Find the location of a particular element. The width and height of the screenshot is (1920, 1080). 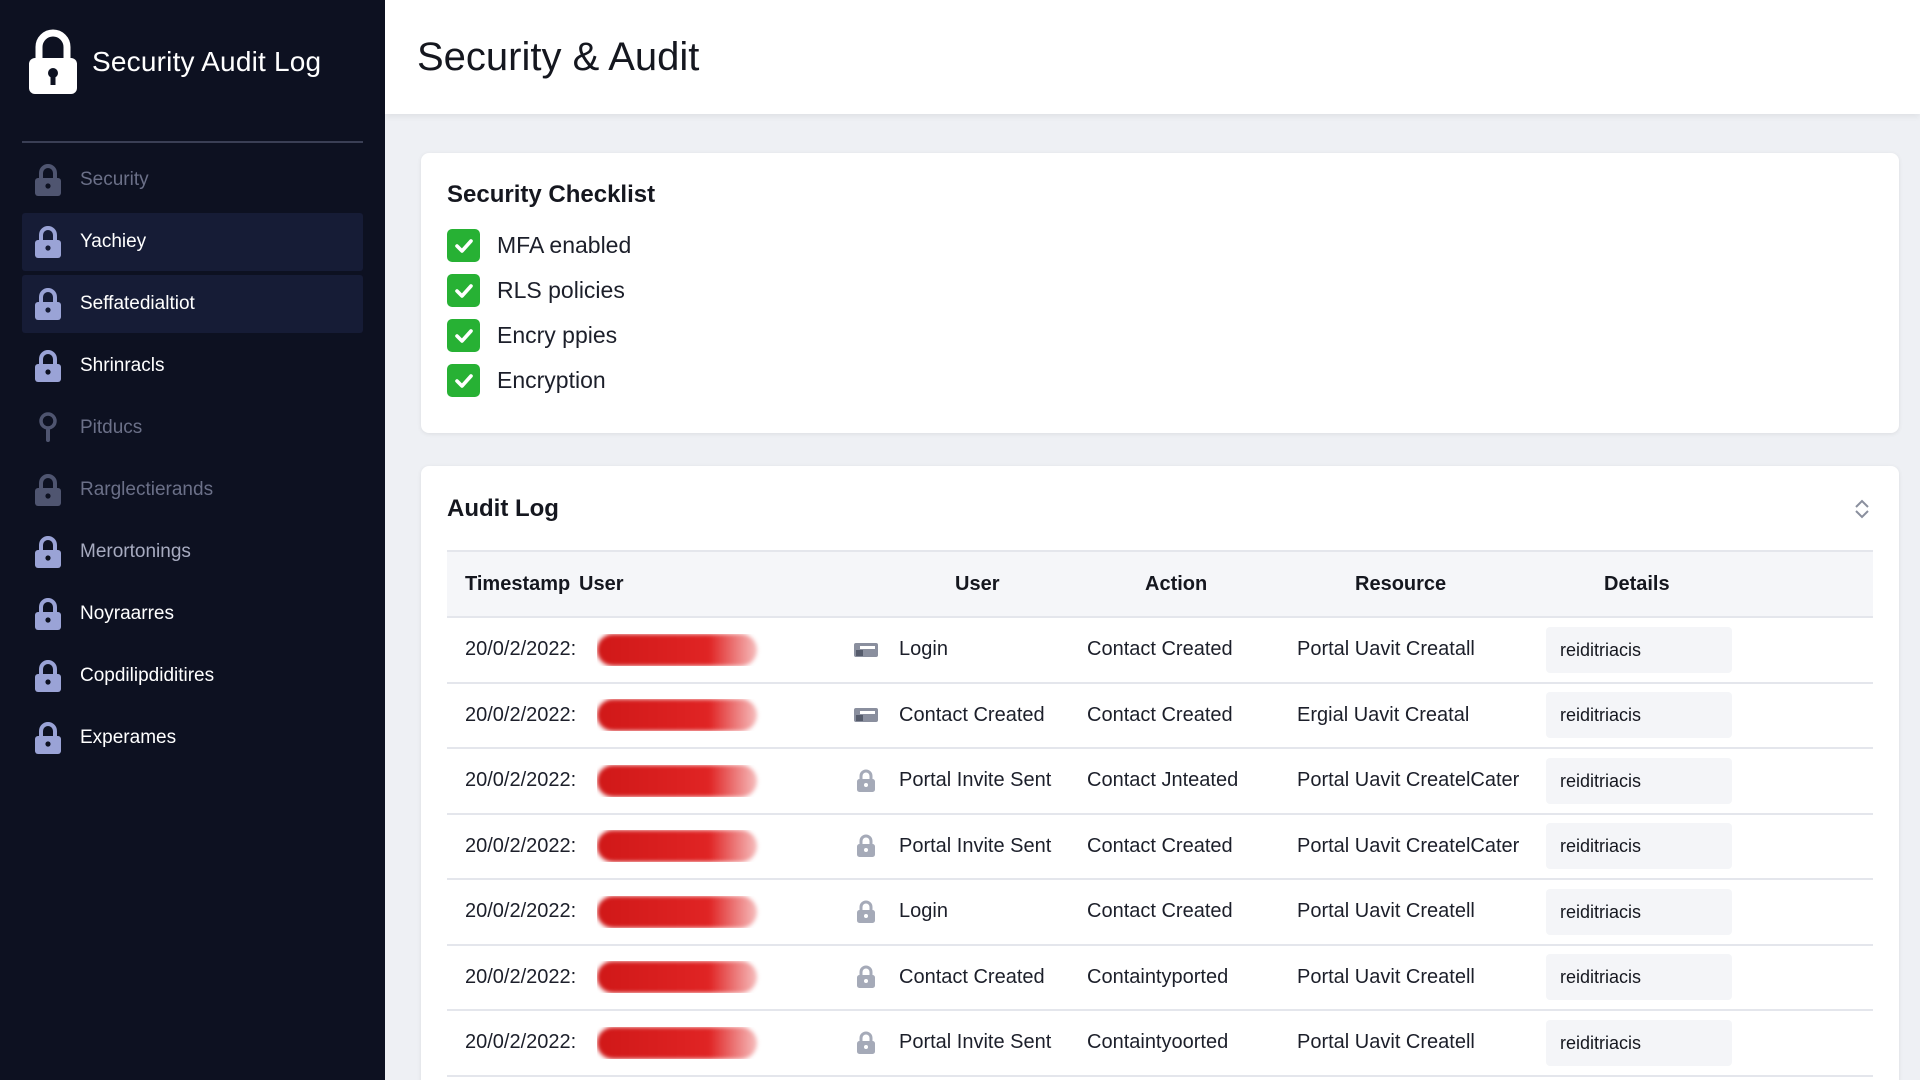

checklist-item: MFA enabled is located at coordinates (1160, 245).